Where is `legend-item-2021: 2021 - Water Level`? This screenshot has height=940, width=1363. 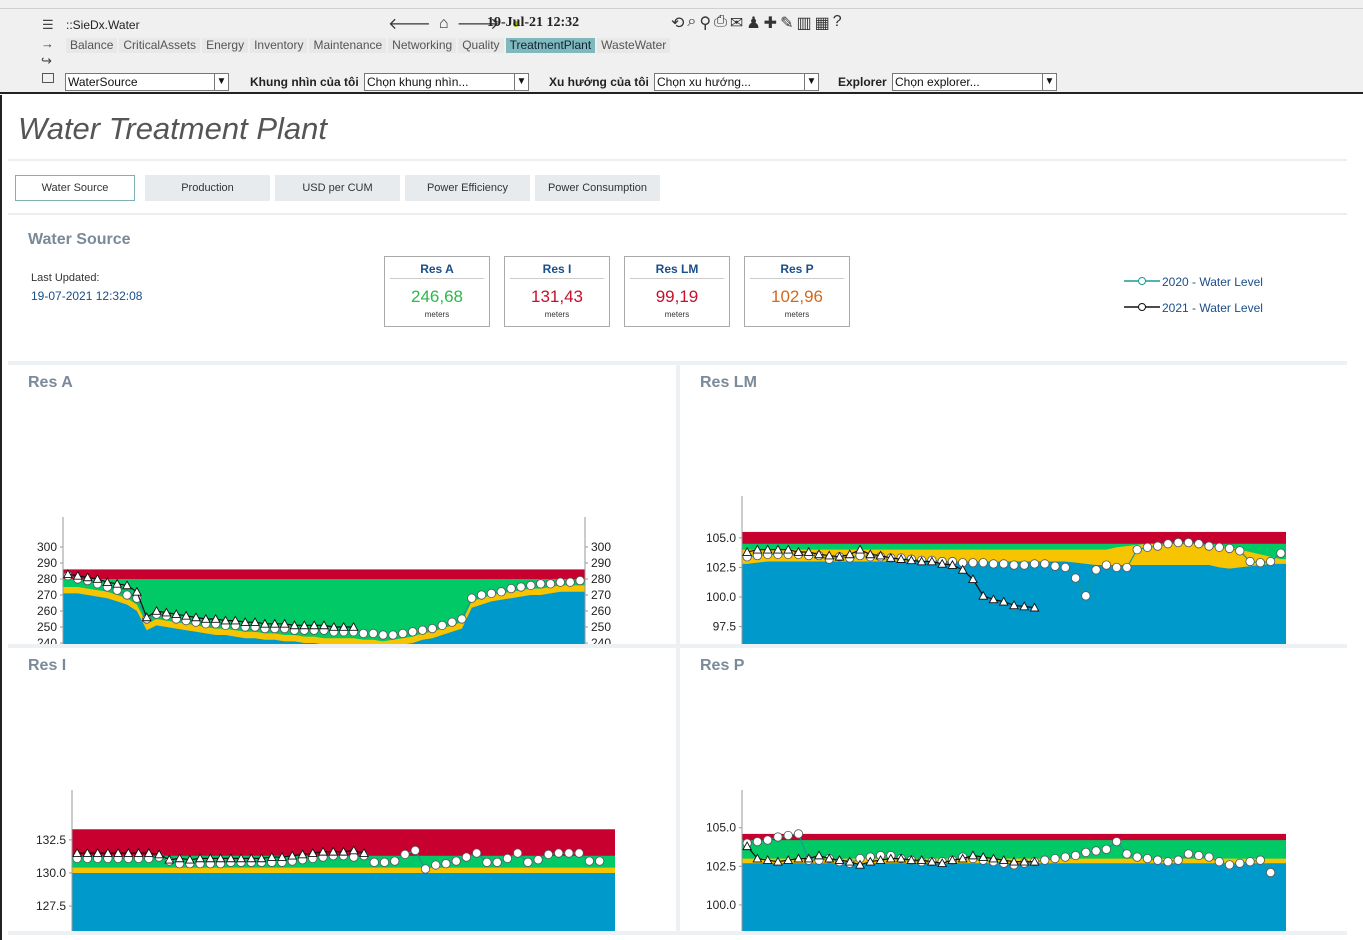 legend-item-2021: 2021 - Water Level is located at coordinates (1212, 308).